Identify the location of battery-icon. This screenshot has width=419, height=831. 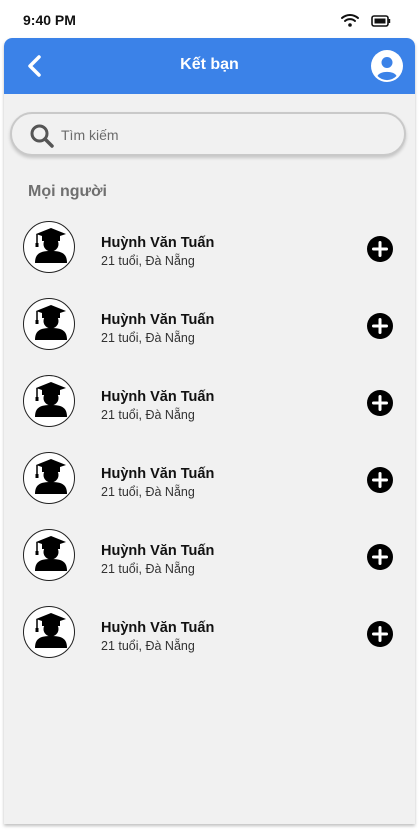
(381, 23).